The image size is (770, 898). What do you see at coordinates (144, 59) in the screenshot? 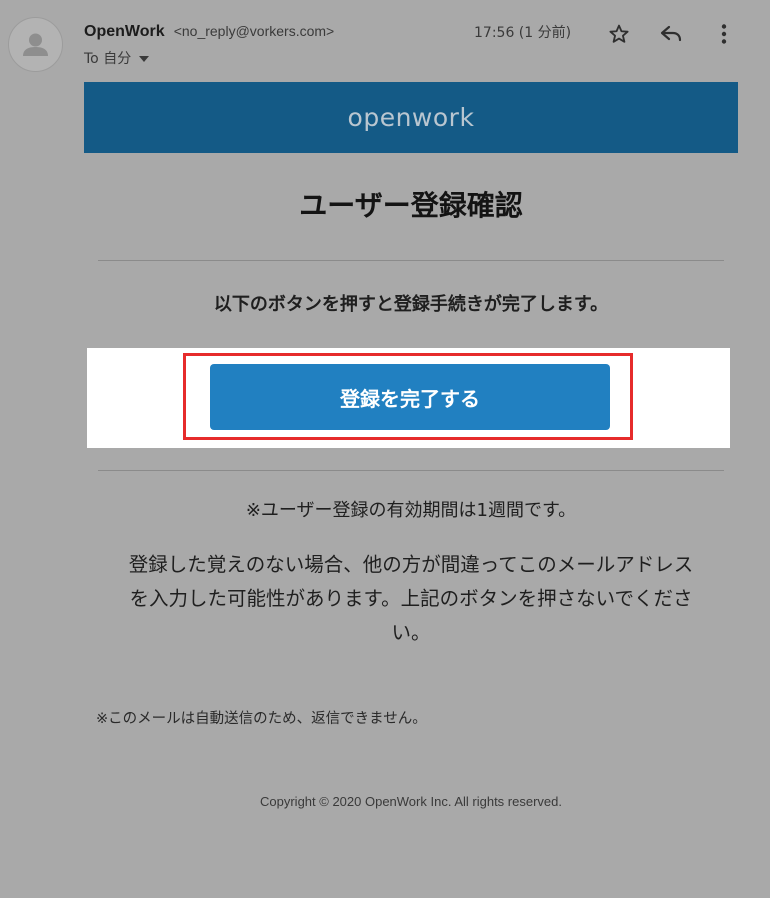
I see `caret-down-icon` at bounding box center [144, 59].